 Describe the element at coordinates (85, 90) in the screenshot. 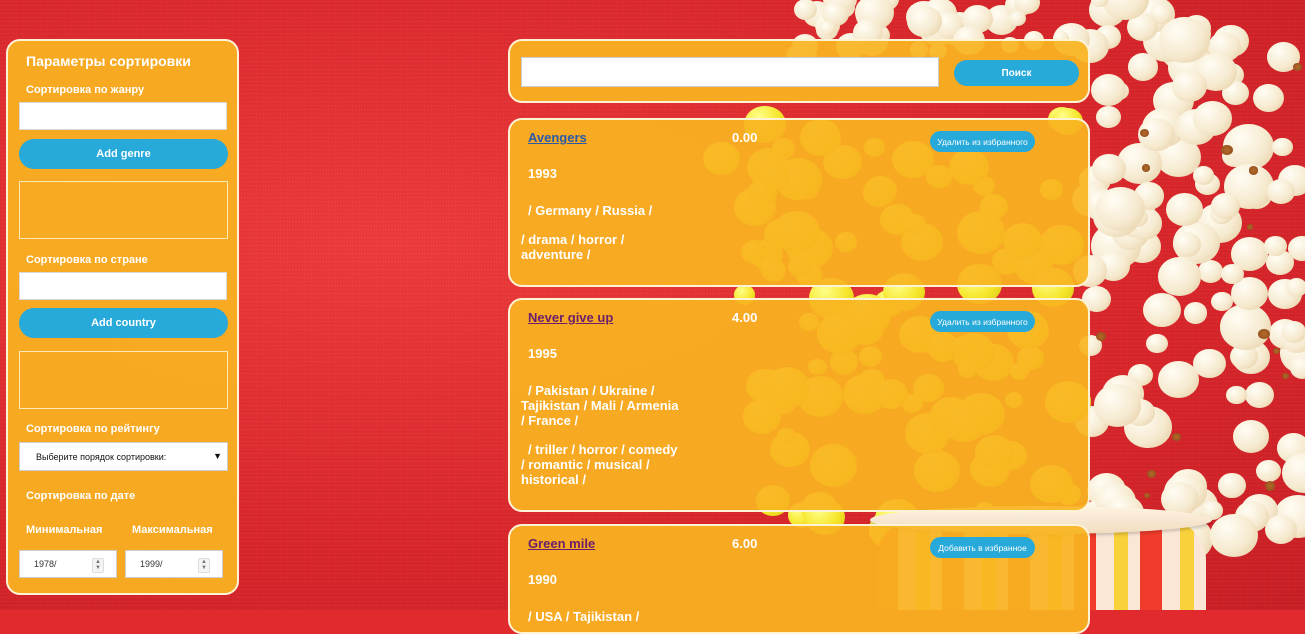

I see `genre-sort-label: Сортировка по жанру` at that location.